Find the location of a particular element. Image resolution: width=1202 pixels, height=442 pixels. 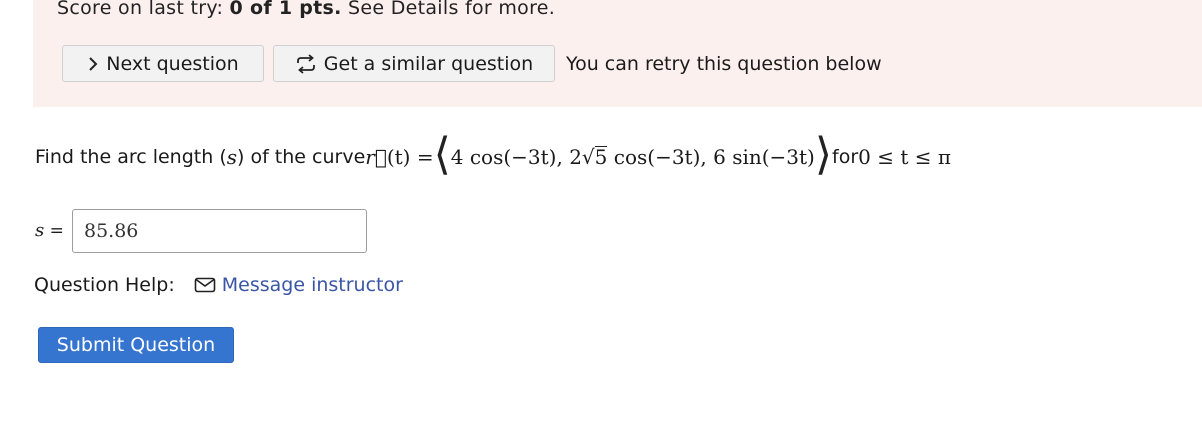

answer-var: s is located at coordinates (40, 230).